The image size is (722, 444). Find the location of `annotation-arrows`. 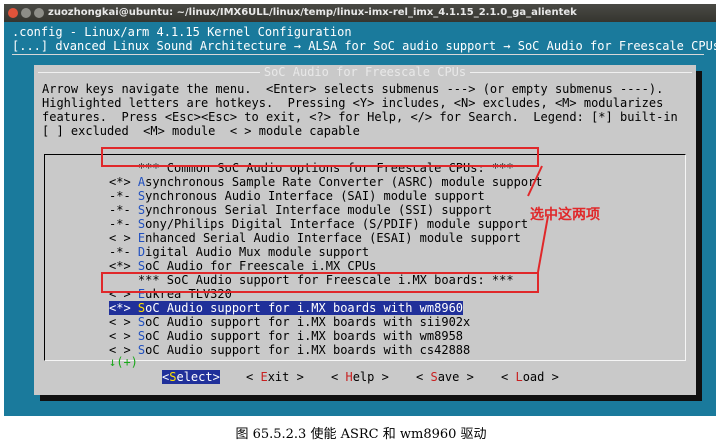

annotation-arrows is located at coordinates (538, 219).